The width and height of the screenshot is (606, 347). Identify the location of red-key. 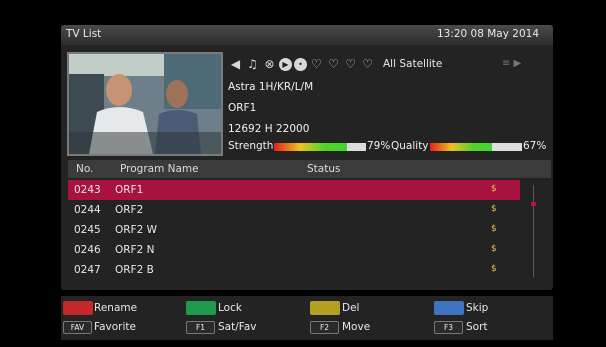
(78, 308).